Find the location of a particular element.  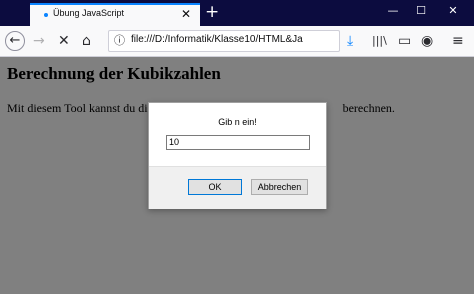

tab-title: Übung JavaScript is located at coordinates (89, 13).